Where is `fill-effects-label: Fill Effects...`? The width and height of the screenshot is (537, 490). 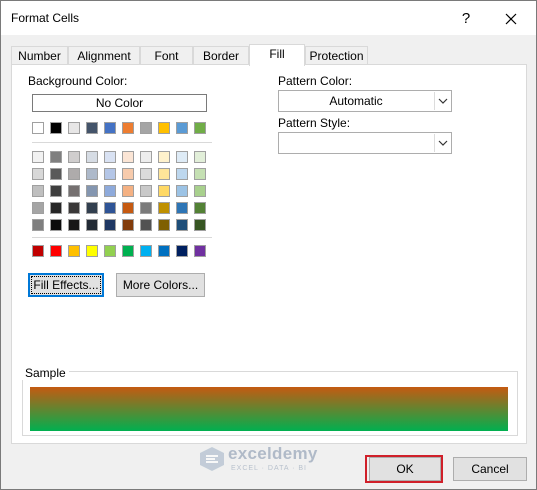 fill-effects-label: Fill Effects... is located at coordinates (66, 285).